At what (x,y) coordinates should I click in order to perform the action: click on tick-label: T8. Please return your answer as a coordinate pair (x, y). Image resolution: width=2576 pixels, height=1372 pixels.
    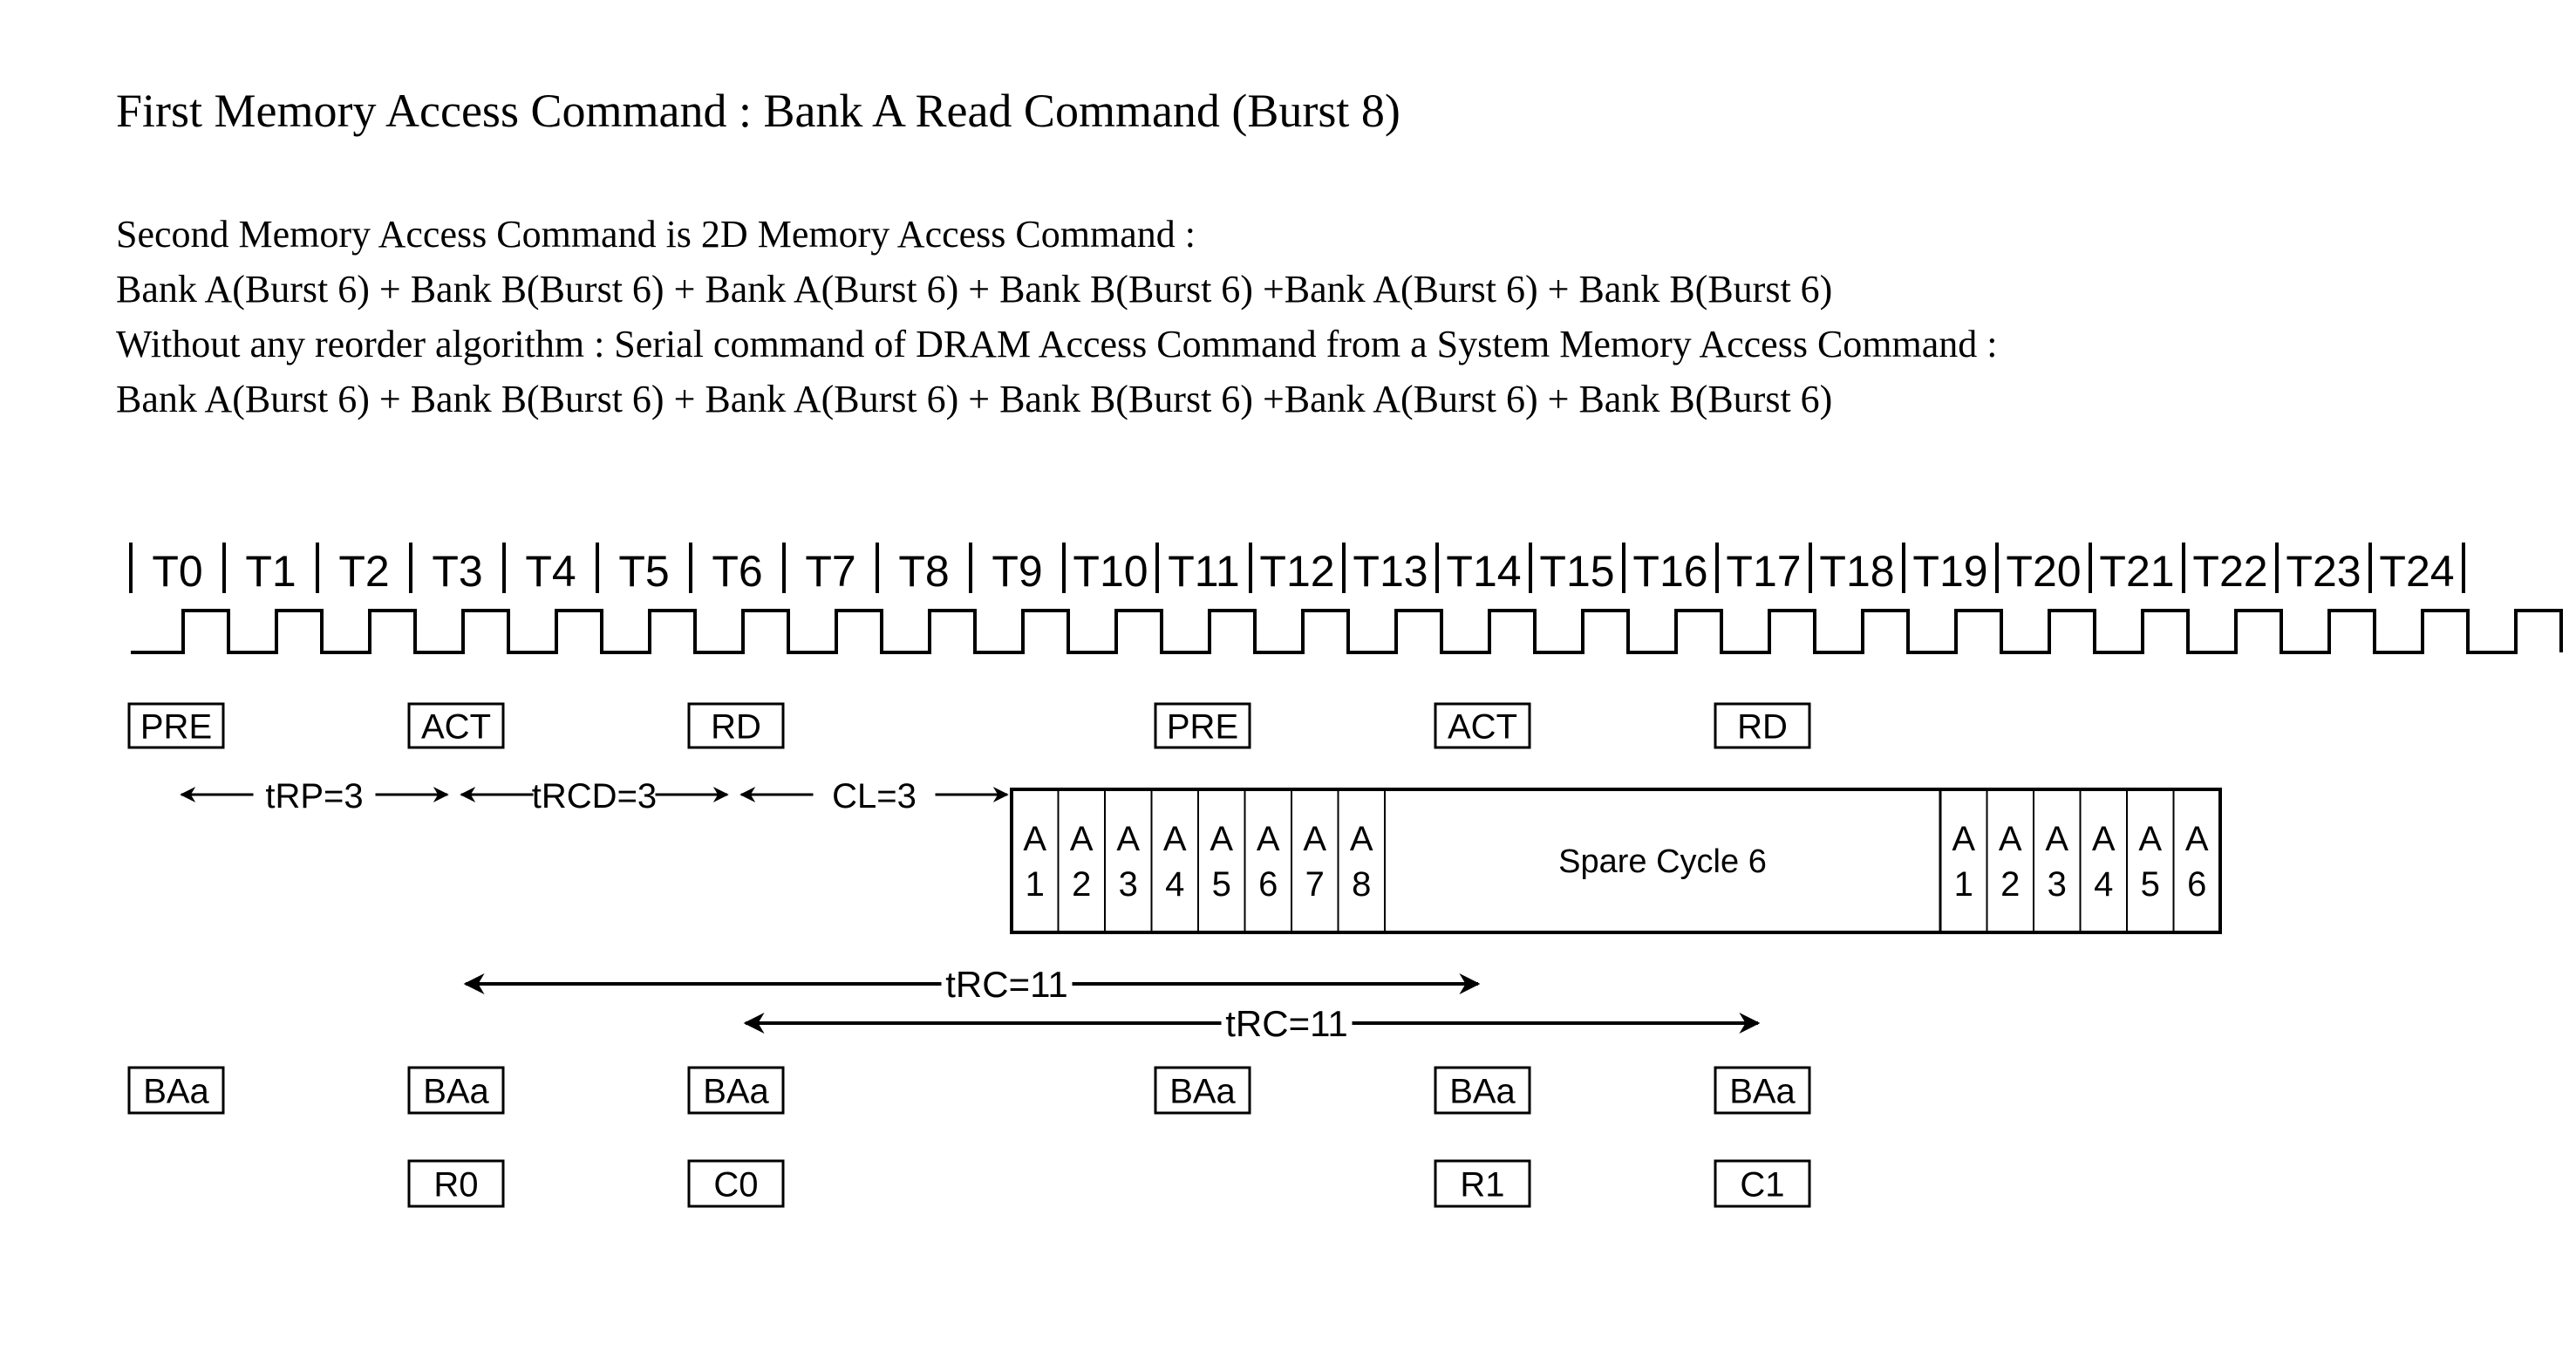
    Looking at the image, I should click on (923, 571).